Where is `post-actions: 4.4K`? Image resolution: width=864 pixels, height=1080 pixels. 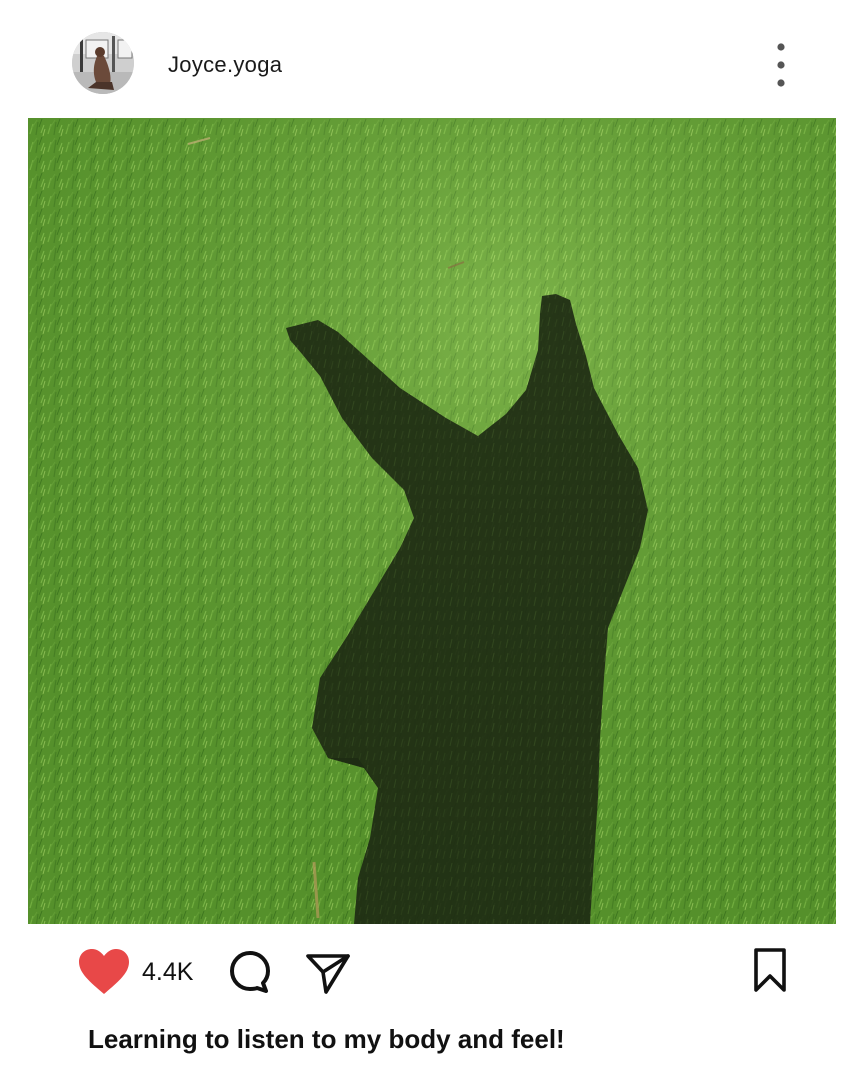 post-actions: 4.4K is located at coordinates (432, 972).